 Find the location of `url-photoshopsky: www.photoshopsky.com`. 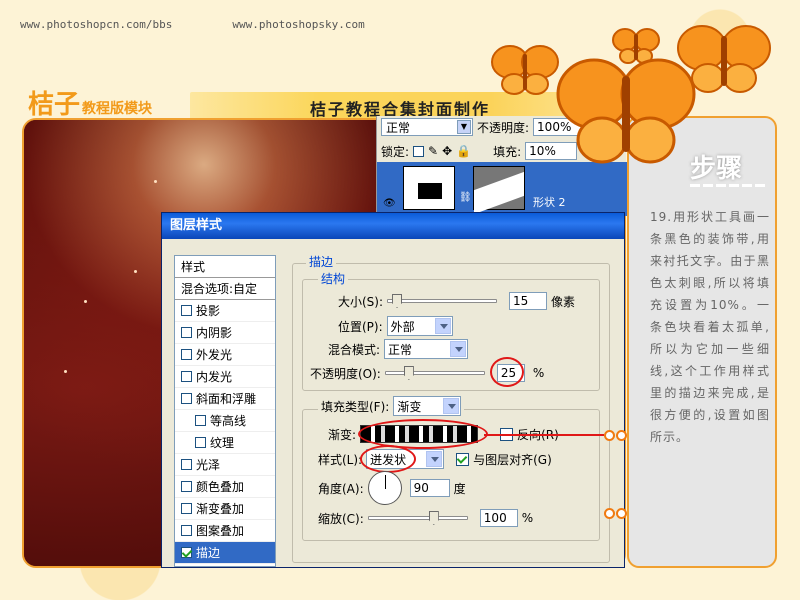

url-photoshopsky: www.photoshopsky.com is located at coordinates (298, 24).